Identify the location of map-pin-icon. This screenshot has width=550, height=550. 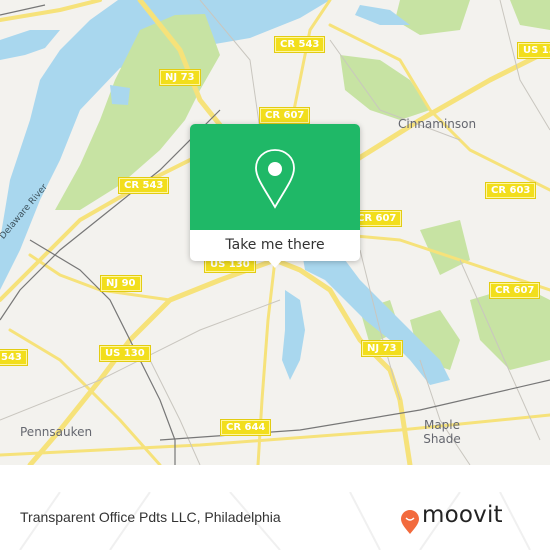
(275, 179).